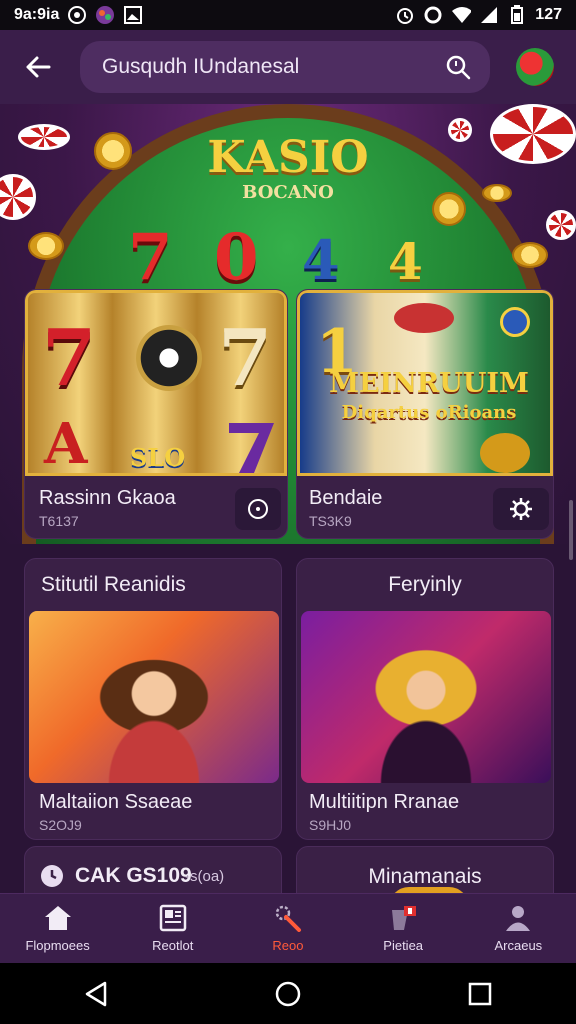  I want to click on promo-title: Multiitipn Rranae, so click(384, 802).